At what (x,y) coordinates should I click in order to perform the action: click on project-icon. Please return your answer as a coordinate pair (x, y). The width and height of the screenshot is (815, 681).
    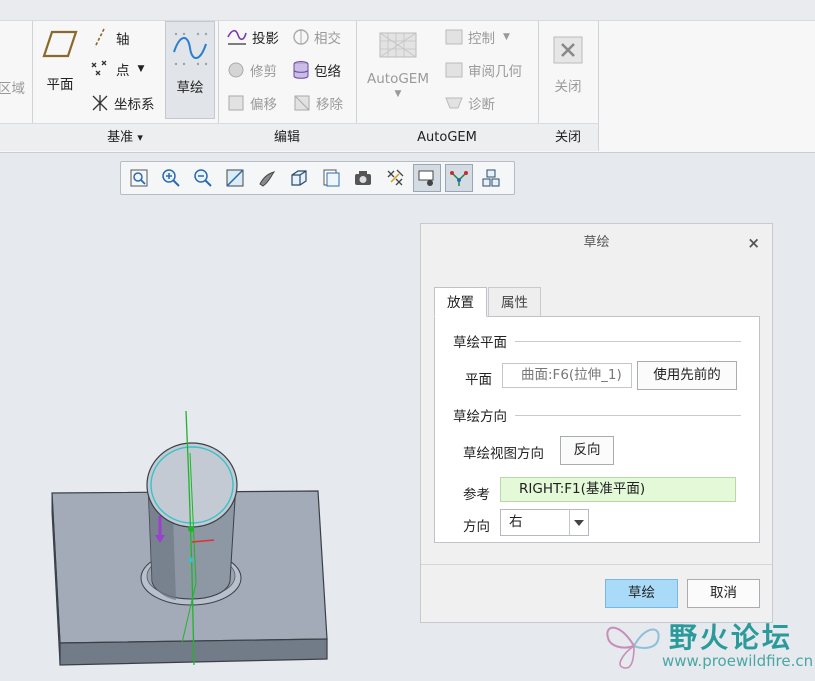
    Looking at the image, I should click on (237, 37).